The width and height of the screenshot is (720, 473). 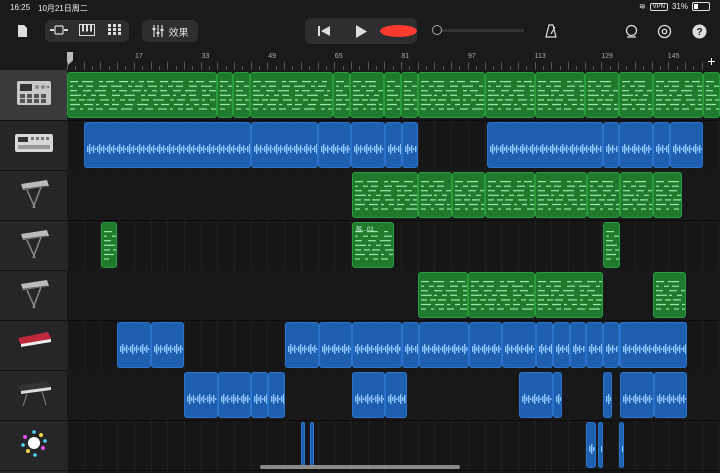 I want to click on midi-region: 层...01, so click(x=373, y=245).